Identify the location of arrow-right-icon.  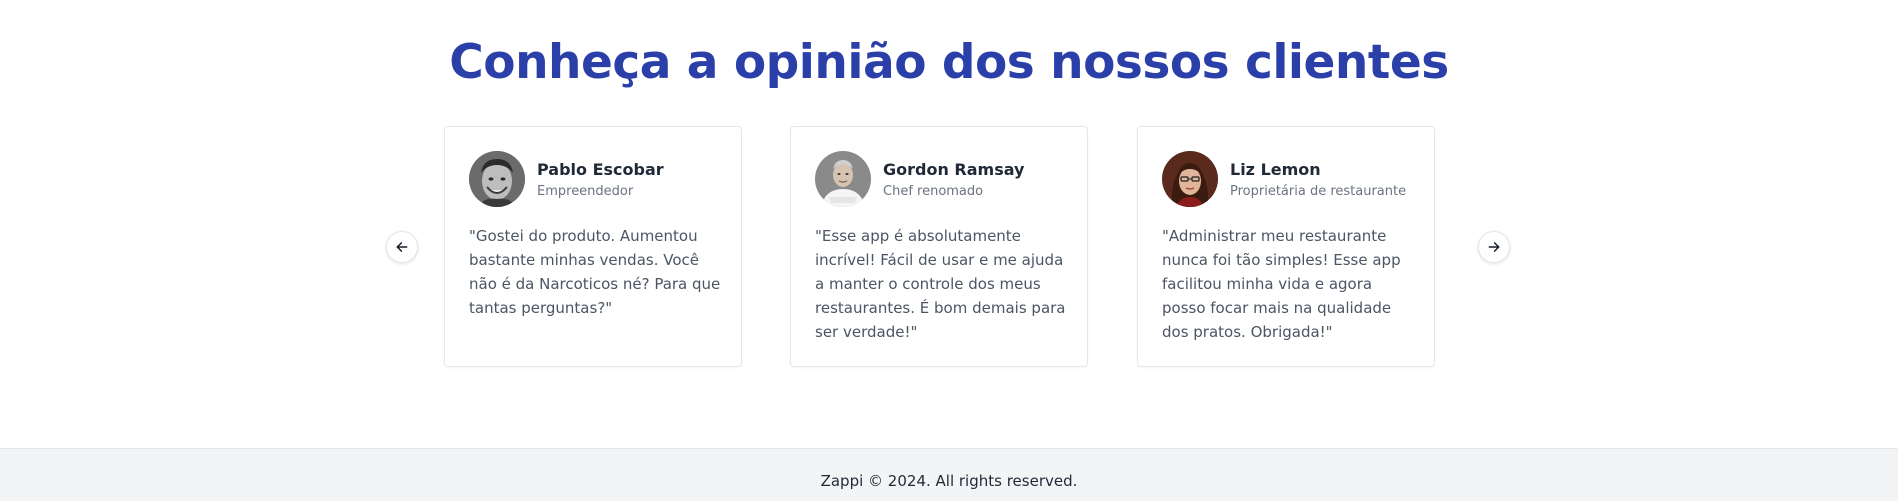
(1494, 247).